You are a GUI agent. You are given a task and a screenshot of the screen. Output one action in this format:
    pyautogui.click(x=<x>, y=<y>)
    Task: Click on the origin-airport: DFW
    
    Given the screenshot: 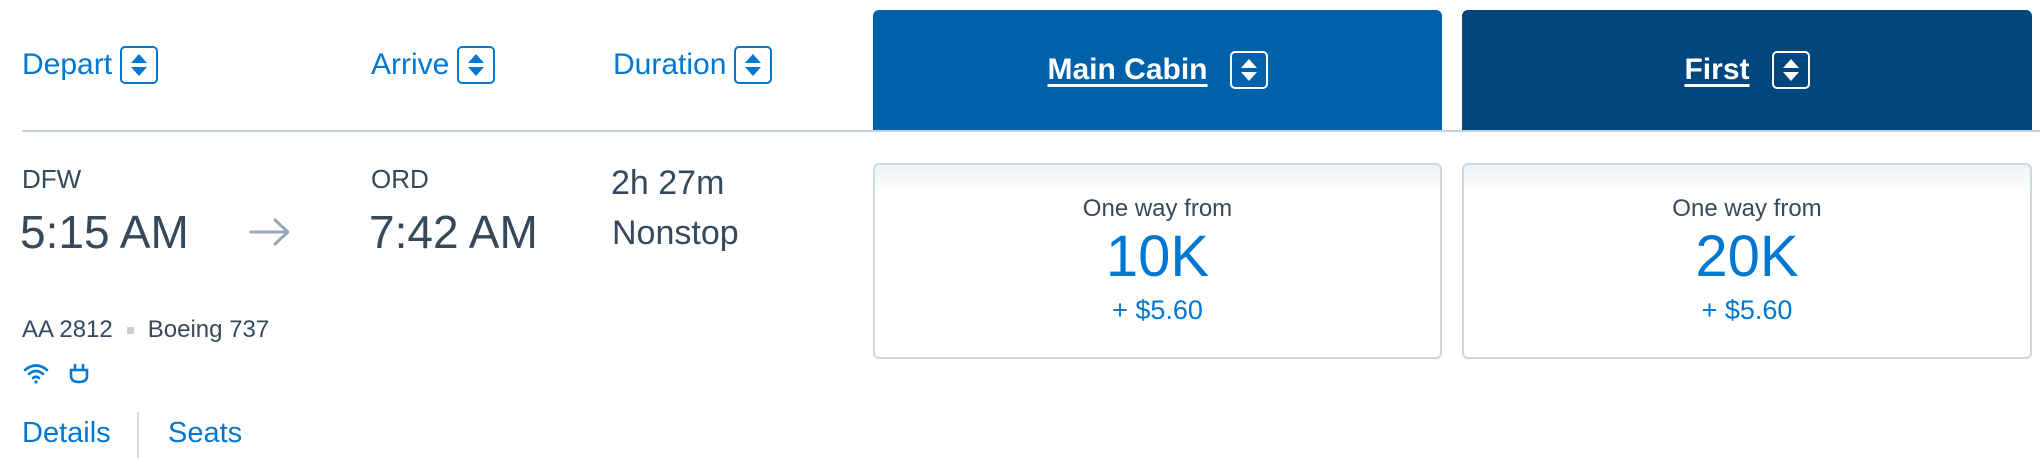 What is the action you would take?
    pyautogui.click(x=52, y=179)
    